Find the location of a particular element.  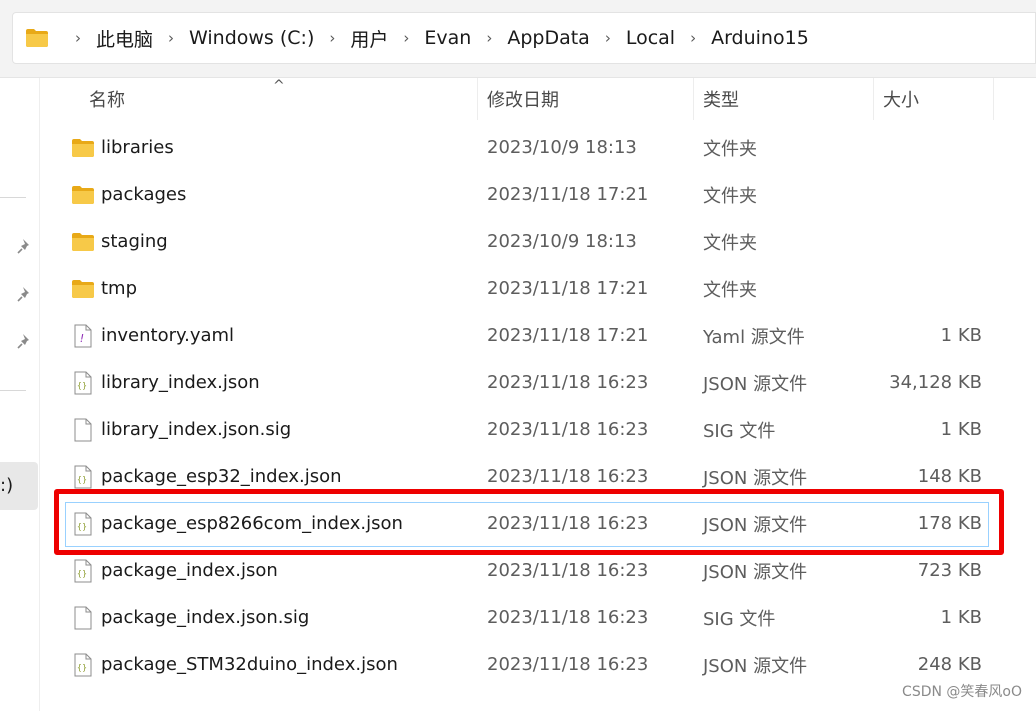

breadcrumb-item: Local is located at coordinates (650, 38).